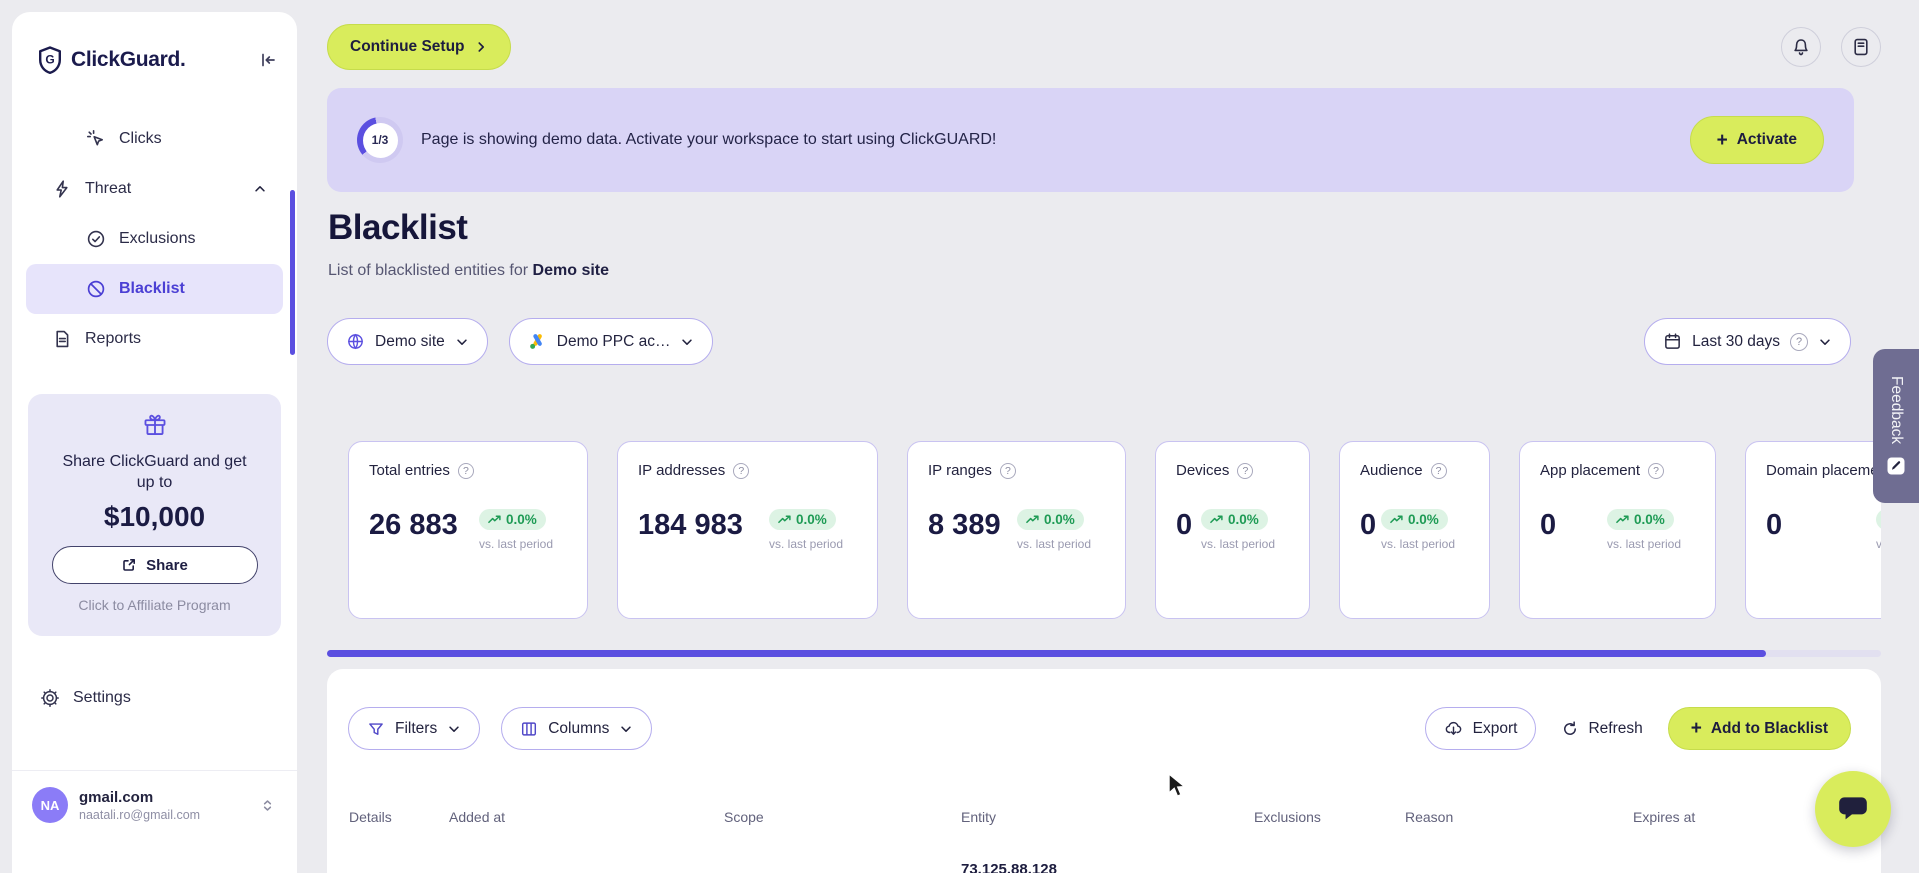  I want to click on continue-setup-button: Continue Setup, so click(419, 47).